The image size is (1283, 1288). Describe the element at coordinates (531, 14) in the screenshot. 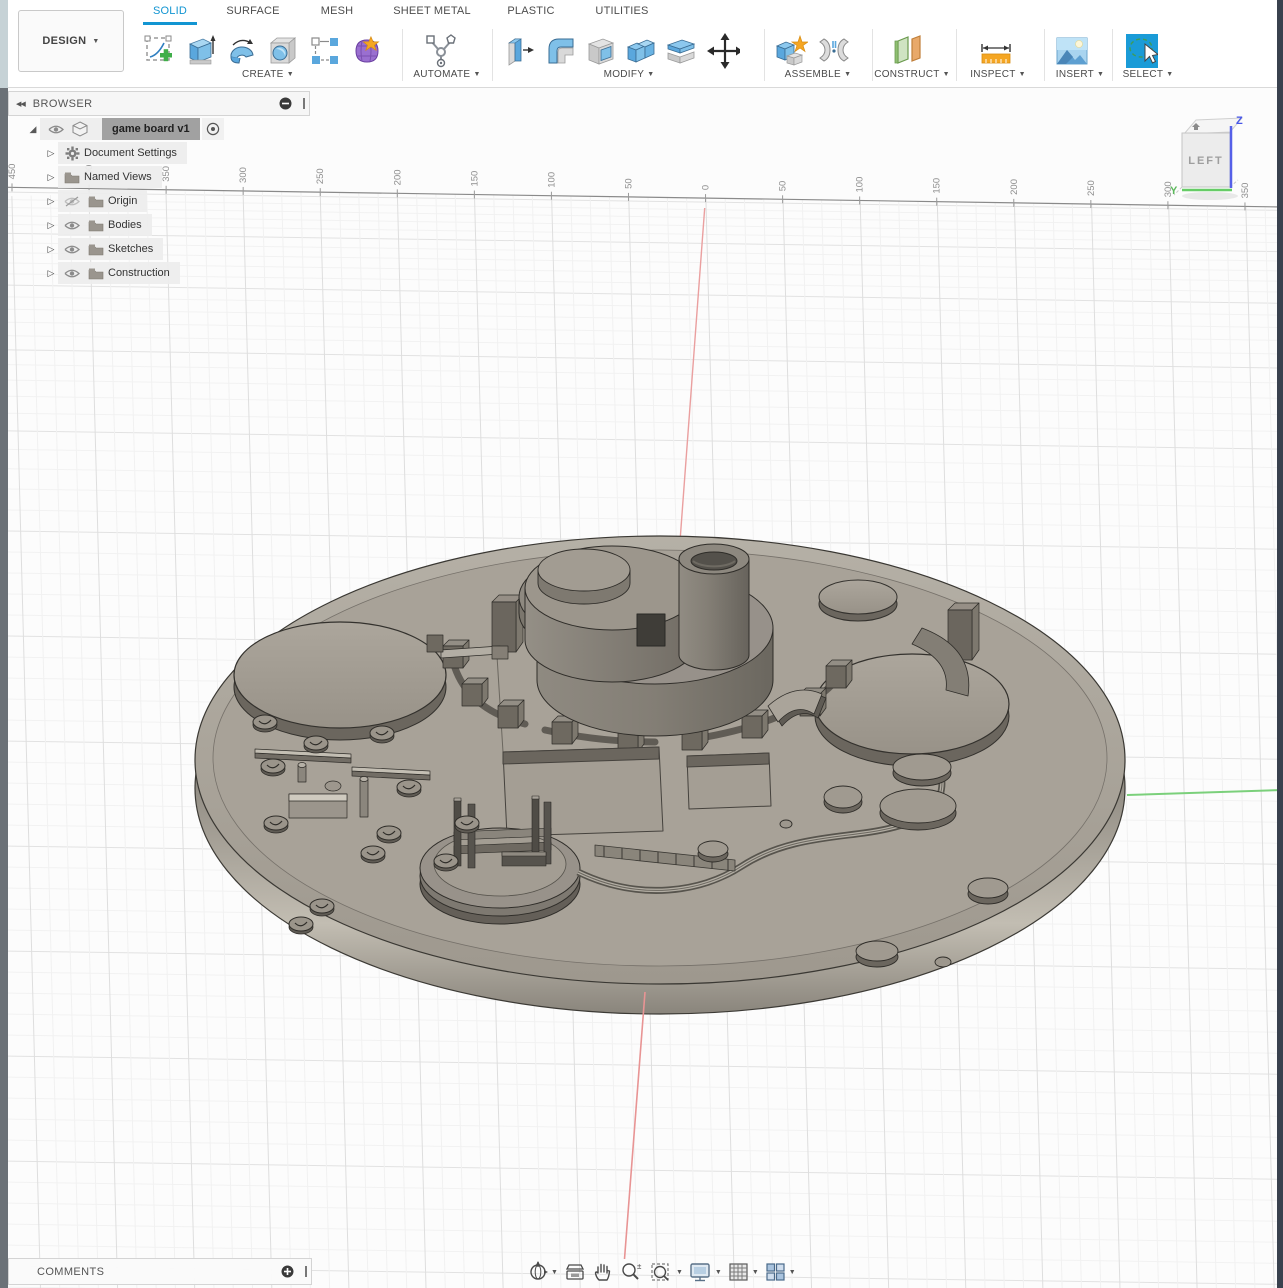

I see `tab-plastic: PLASTIC` at that location.